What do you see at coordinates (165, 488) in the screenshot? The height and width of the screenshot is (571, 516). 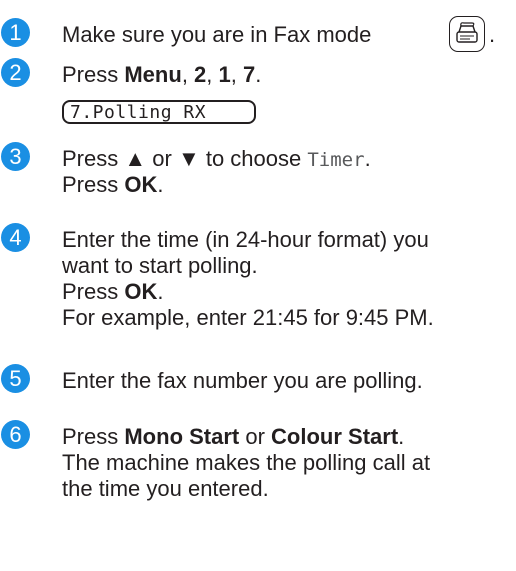 I see `step-6-line-3: the time you entered.` at bounding box center [165, 488].